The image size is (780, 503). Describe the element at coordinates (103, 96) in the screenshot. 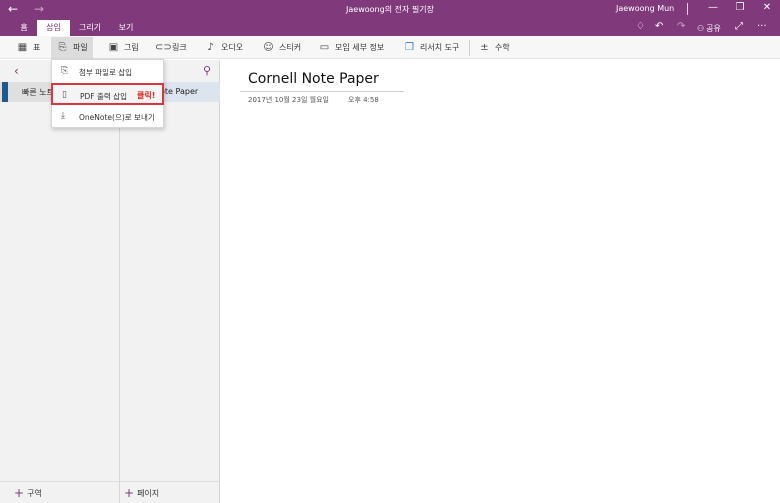

I see `menu-item-label: PDF 출력 삽입` at that location.